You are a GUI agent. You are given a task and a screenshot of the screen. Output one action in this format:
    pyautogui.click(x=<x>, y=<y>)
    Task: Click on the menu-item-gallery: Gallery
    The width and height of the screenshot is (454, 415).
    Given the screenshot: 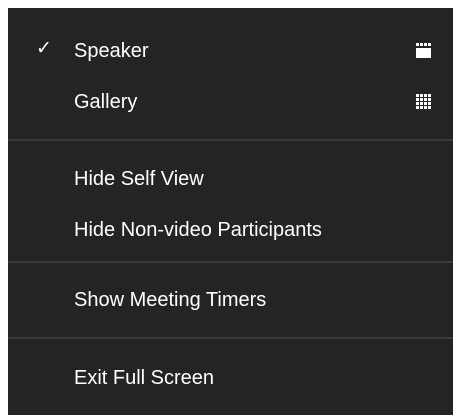 What is the action you would take?
    pyautogui.click(x=230, y=101)
    